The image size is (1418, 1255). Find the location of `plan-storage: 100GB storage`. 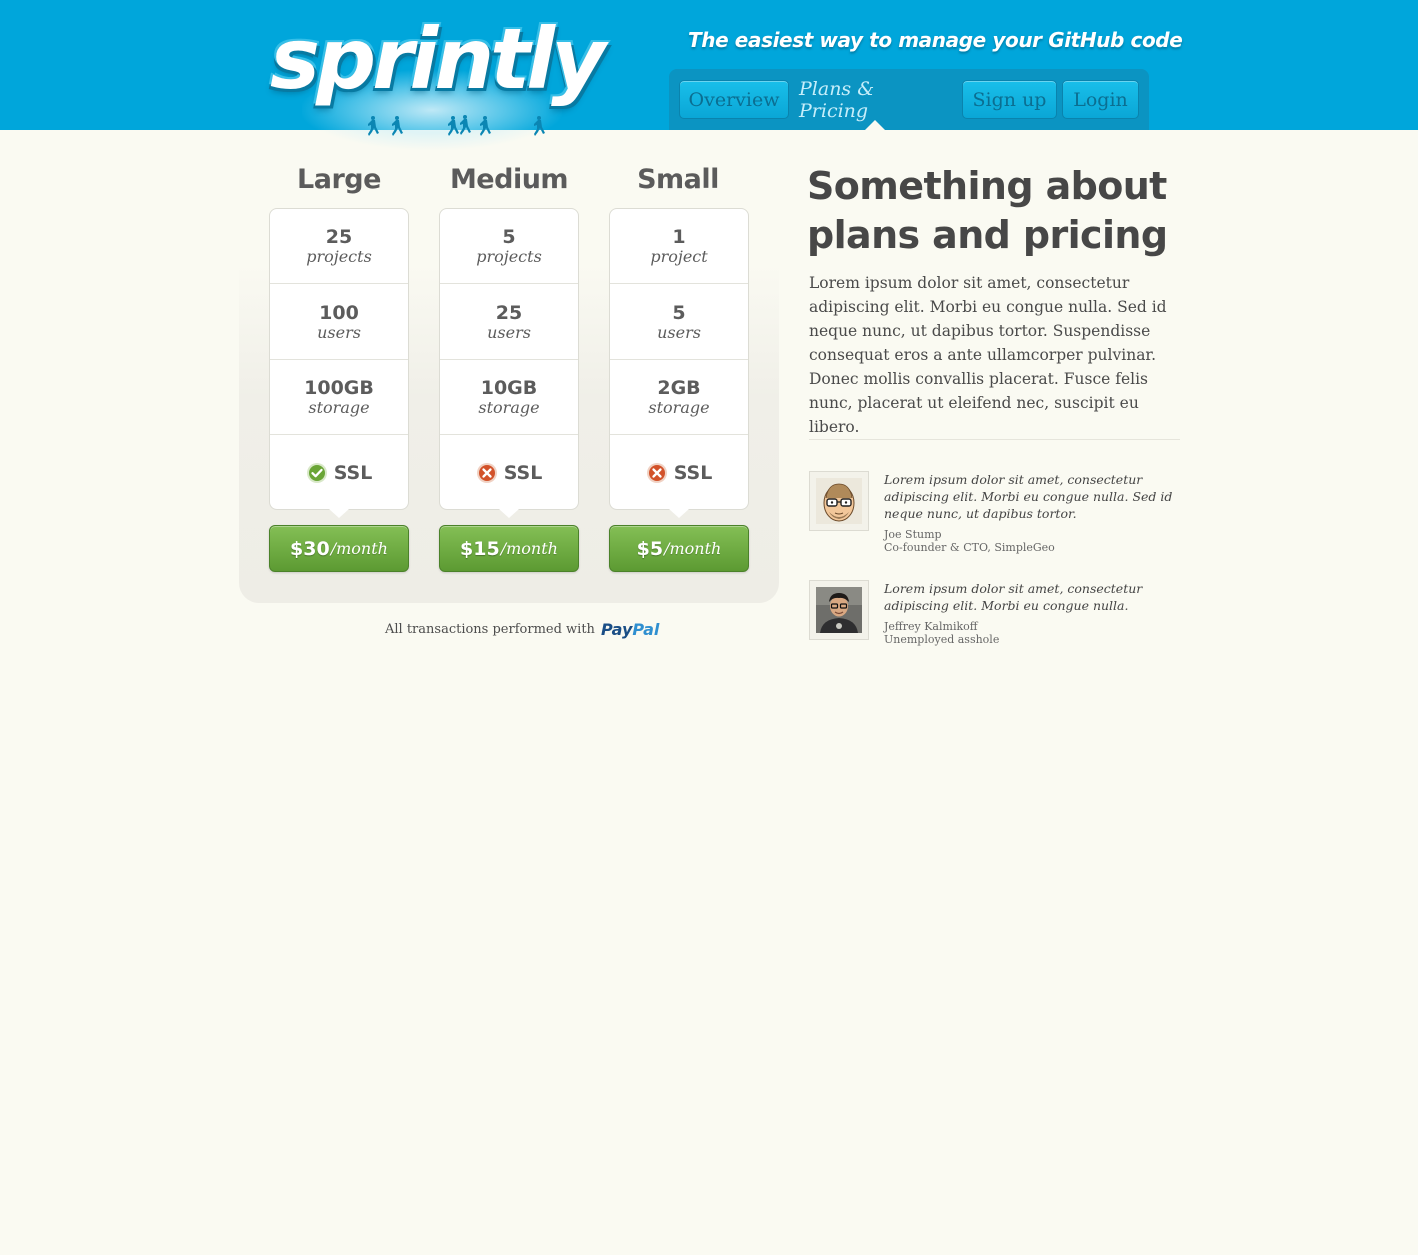

plan-storage: 100GB storage is located at coordinates (339, 397).